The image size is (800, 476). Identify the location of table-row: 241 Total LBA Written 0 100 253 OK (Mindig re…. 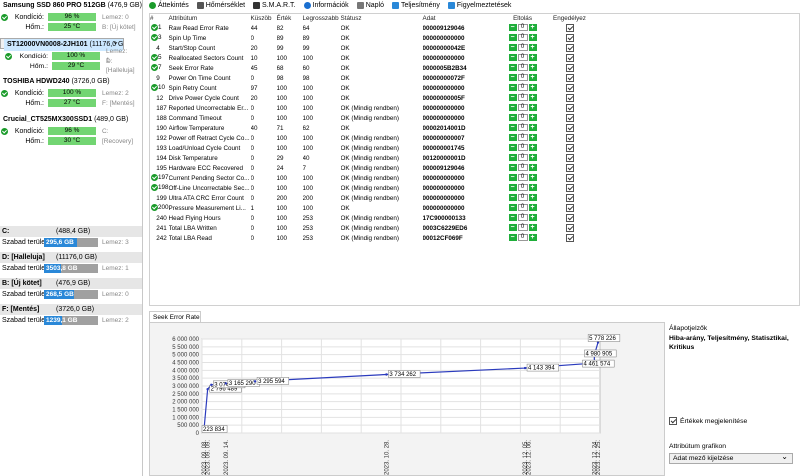
(370, 228).